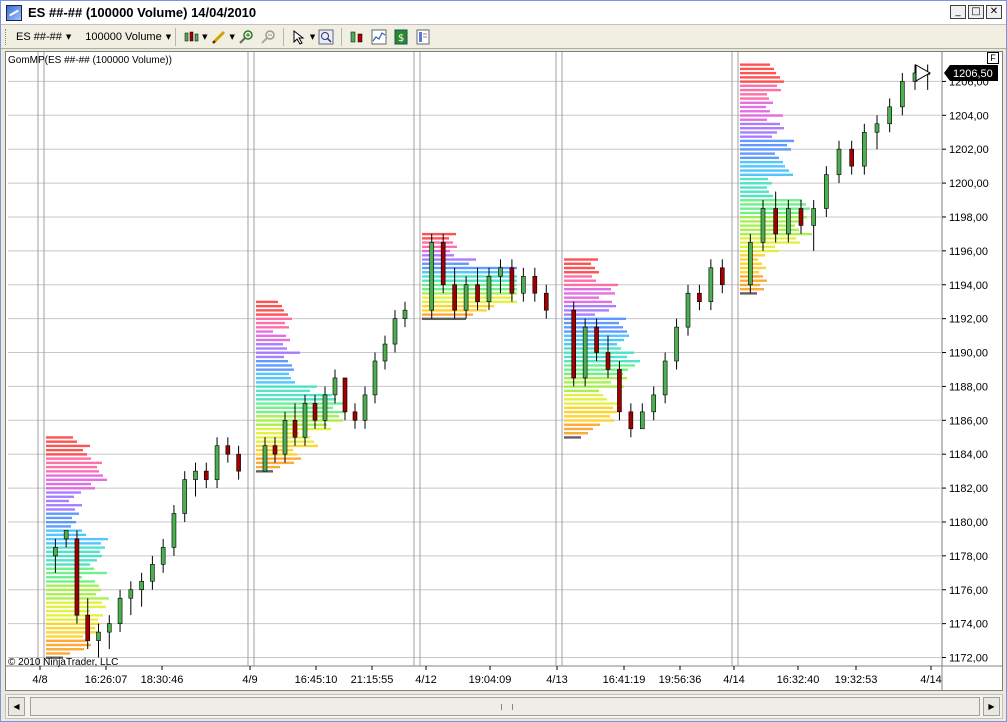 The image size is (1007, 722). I want to click on cursor-icon, so click(299, 37).